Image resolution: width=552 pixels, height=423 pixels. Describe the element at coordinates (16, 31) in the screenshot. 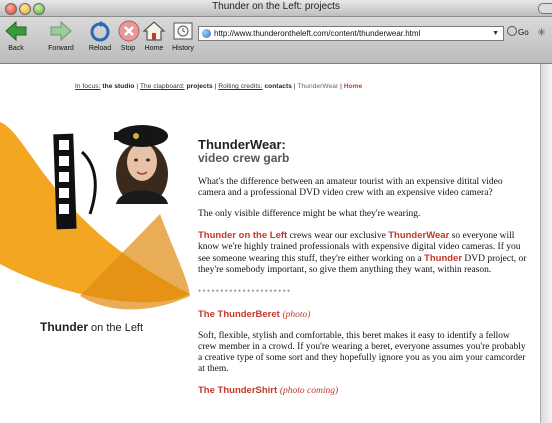

I see `back-arrow-icon` at that location.